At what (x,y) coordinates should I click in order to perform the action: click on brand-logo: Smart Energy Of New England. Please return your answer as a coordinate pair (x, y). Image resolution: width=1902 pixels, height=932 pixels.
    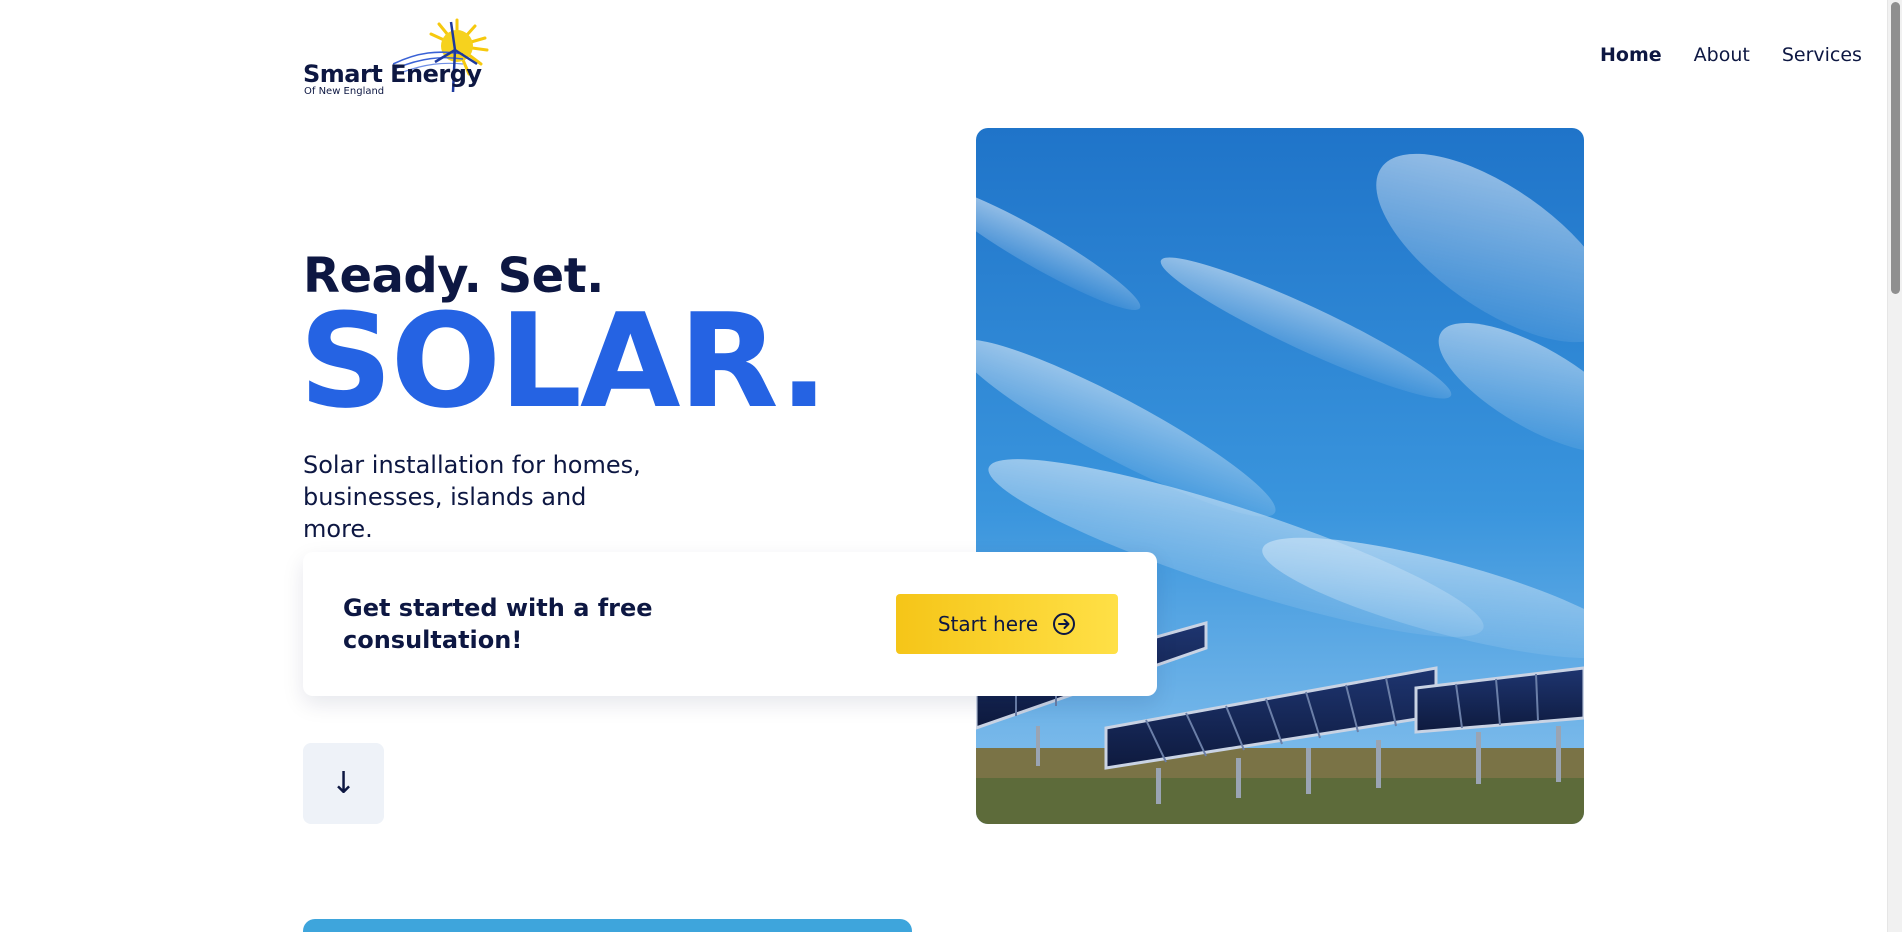
    Looking at the image, I should click on (403, 57).